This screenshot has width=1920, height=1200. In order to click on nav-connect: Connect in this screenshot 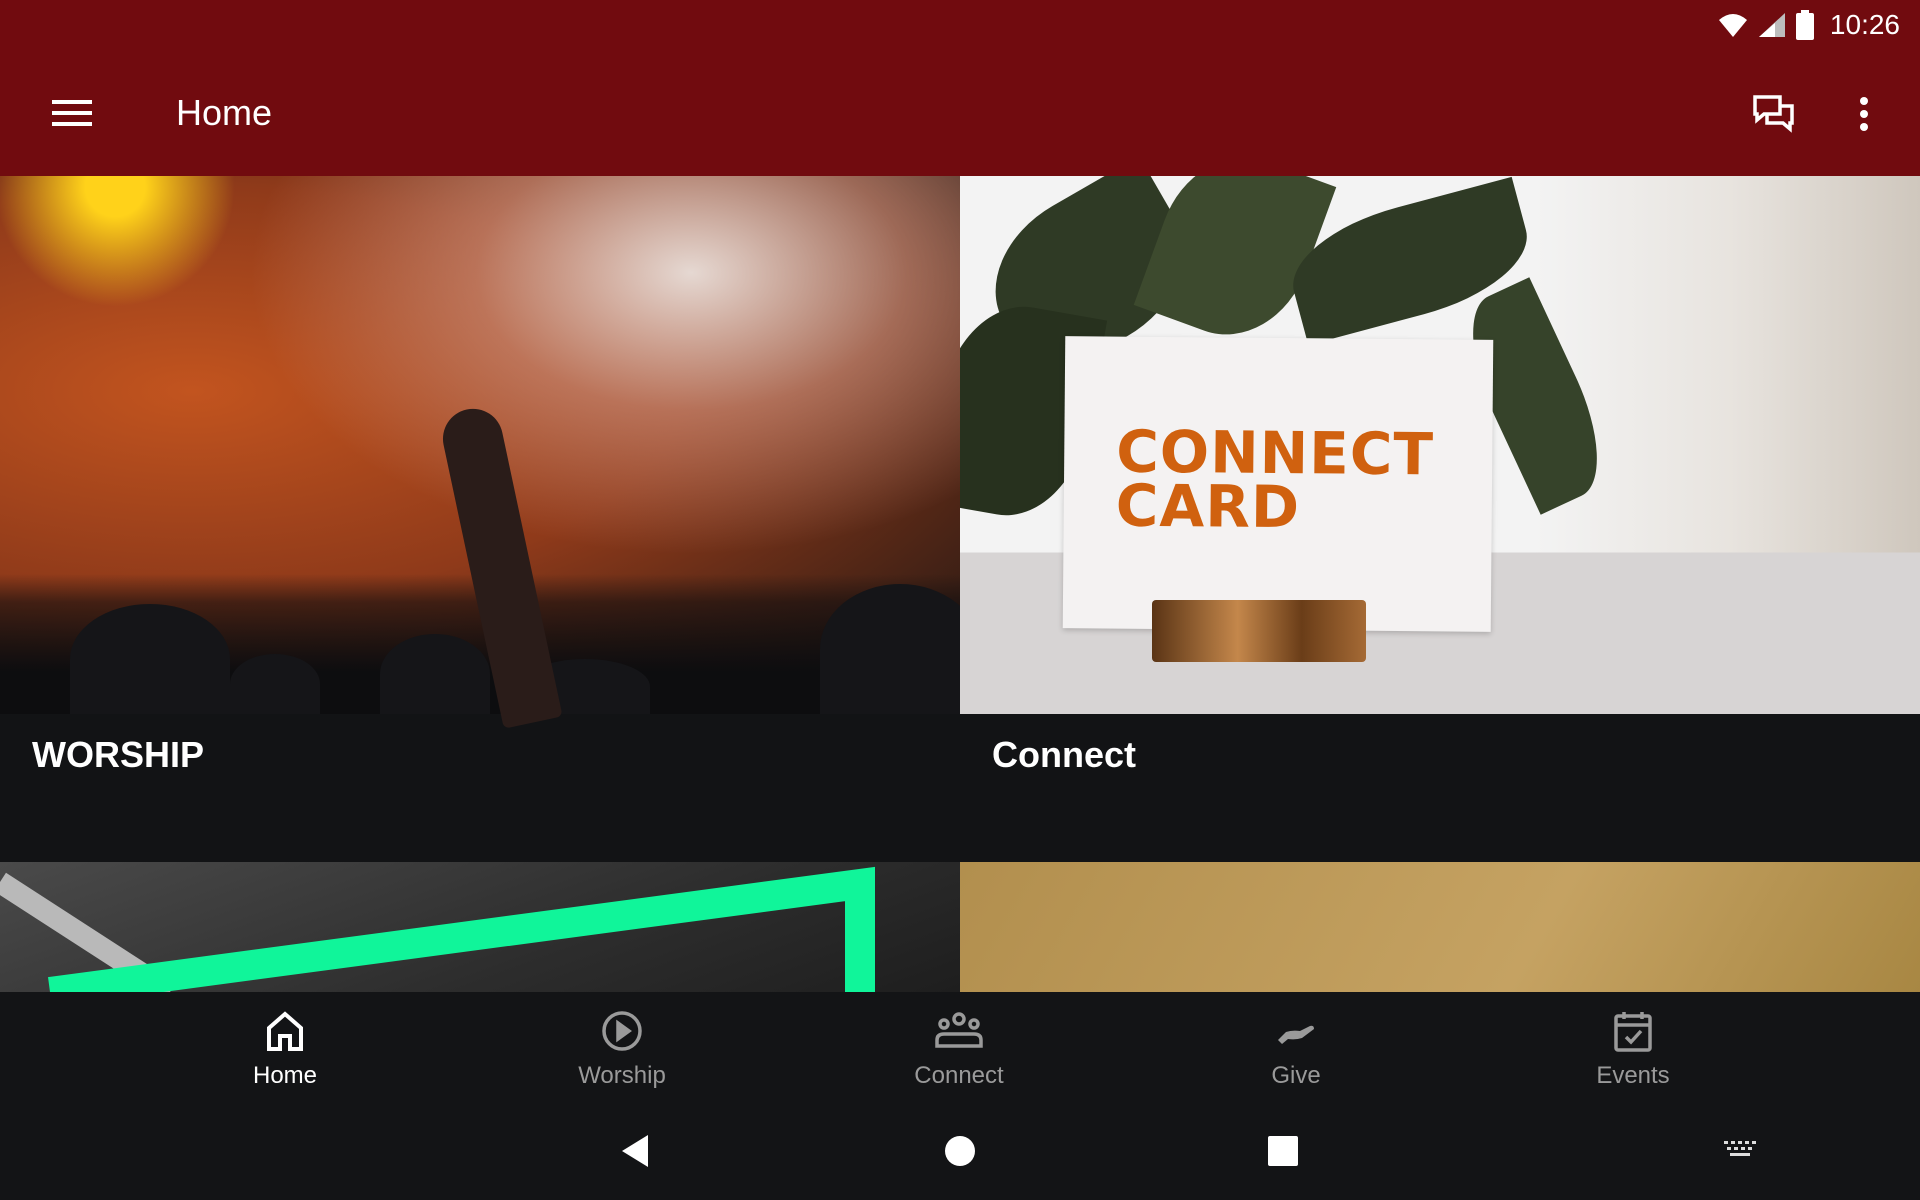, I will do `click(959, 1047)`.